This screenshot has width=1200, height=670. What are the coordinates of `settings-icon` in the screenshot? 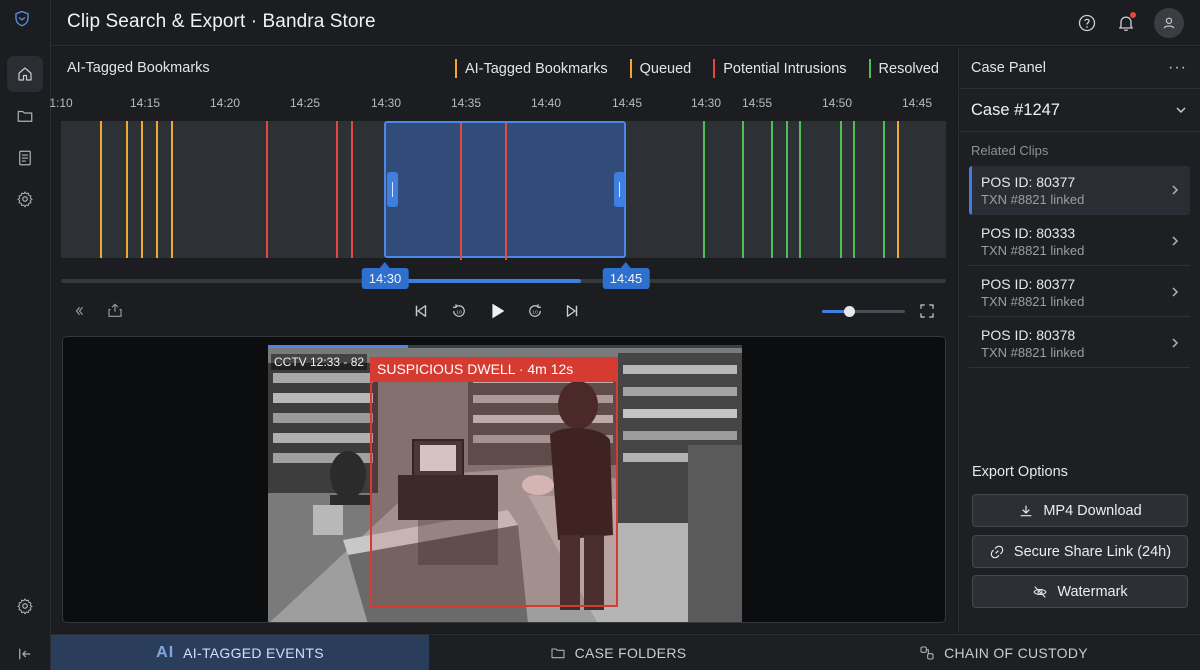 It's located at (25, 199).